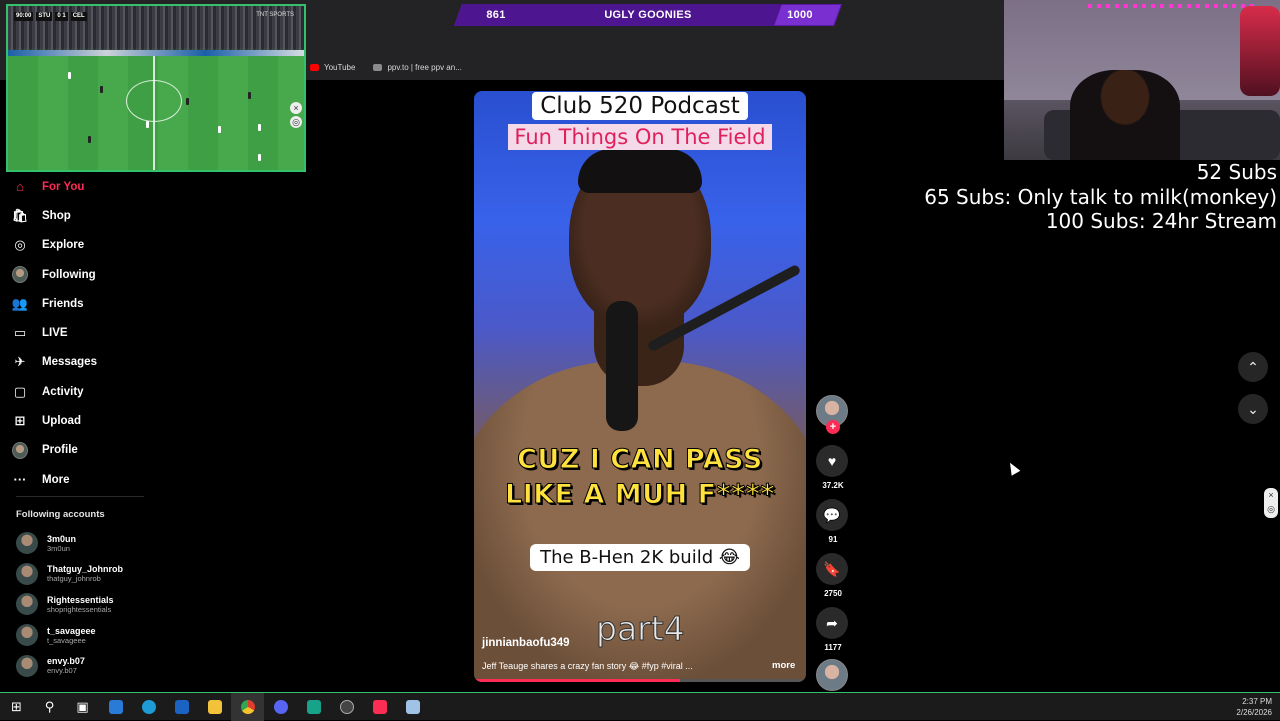  I want to click on ppv-icon, so click(378, 67).